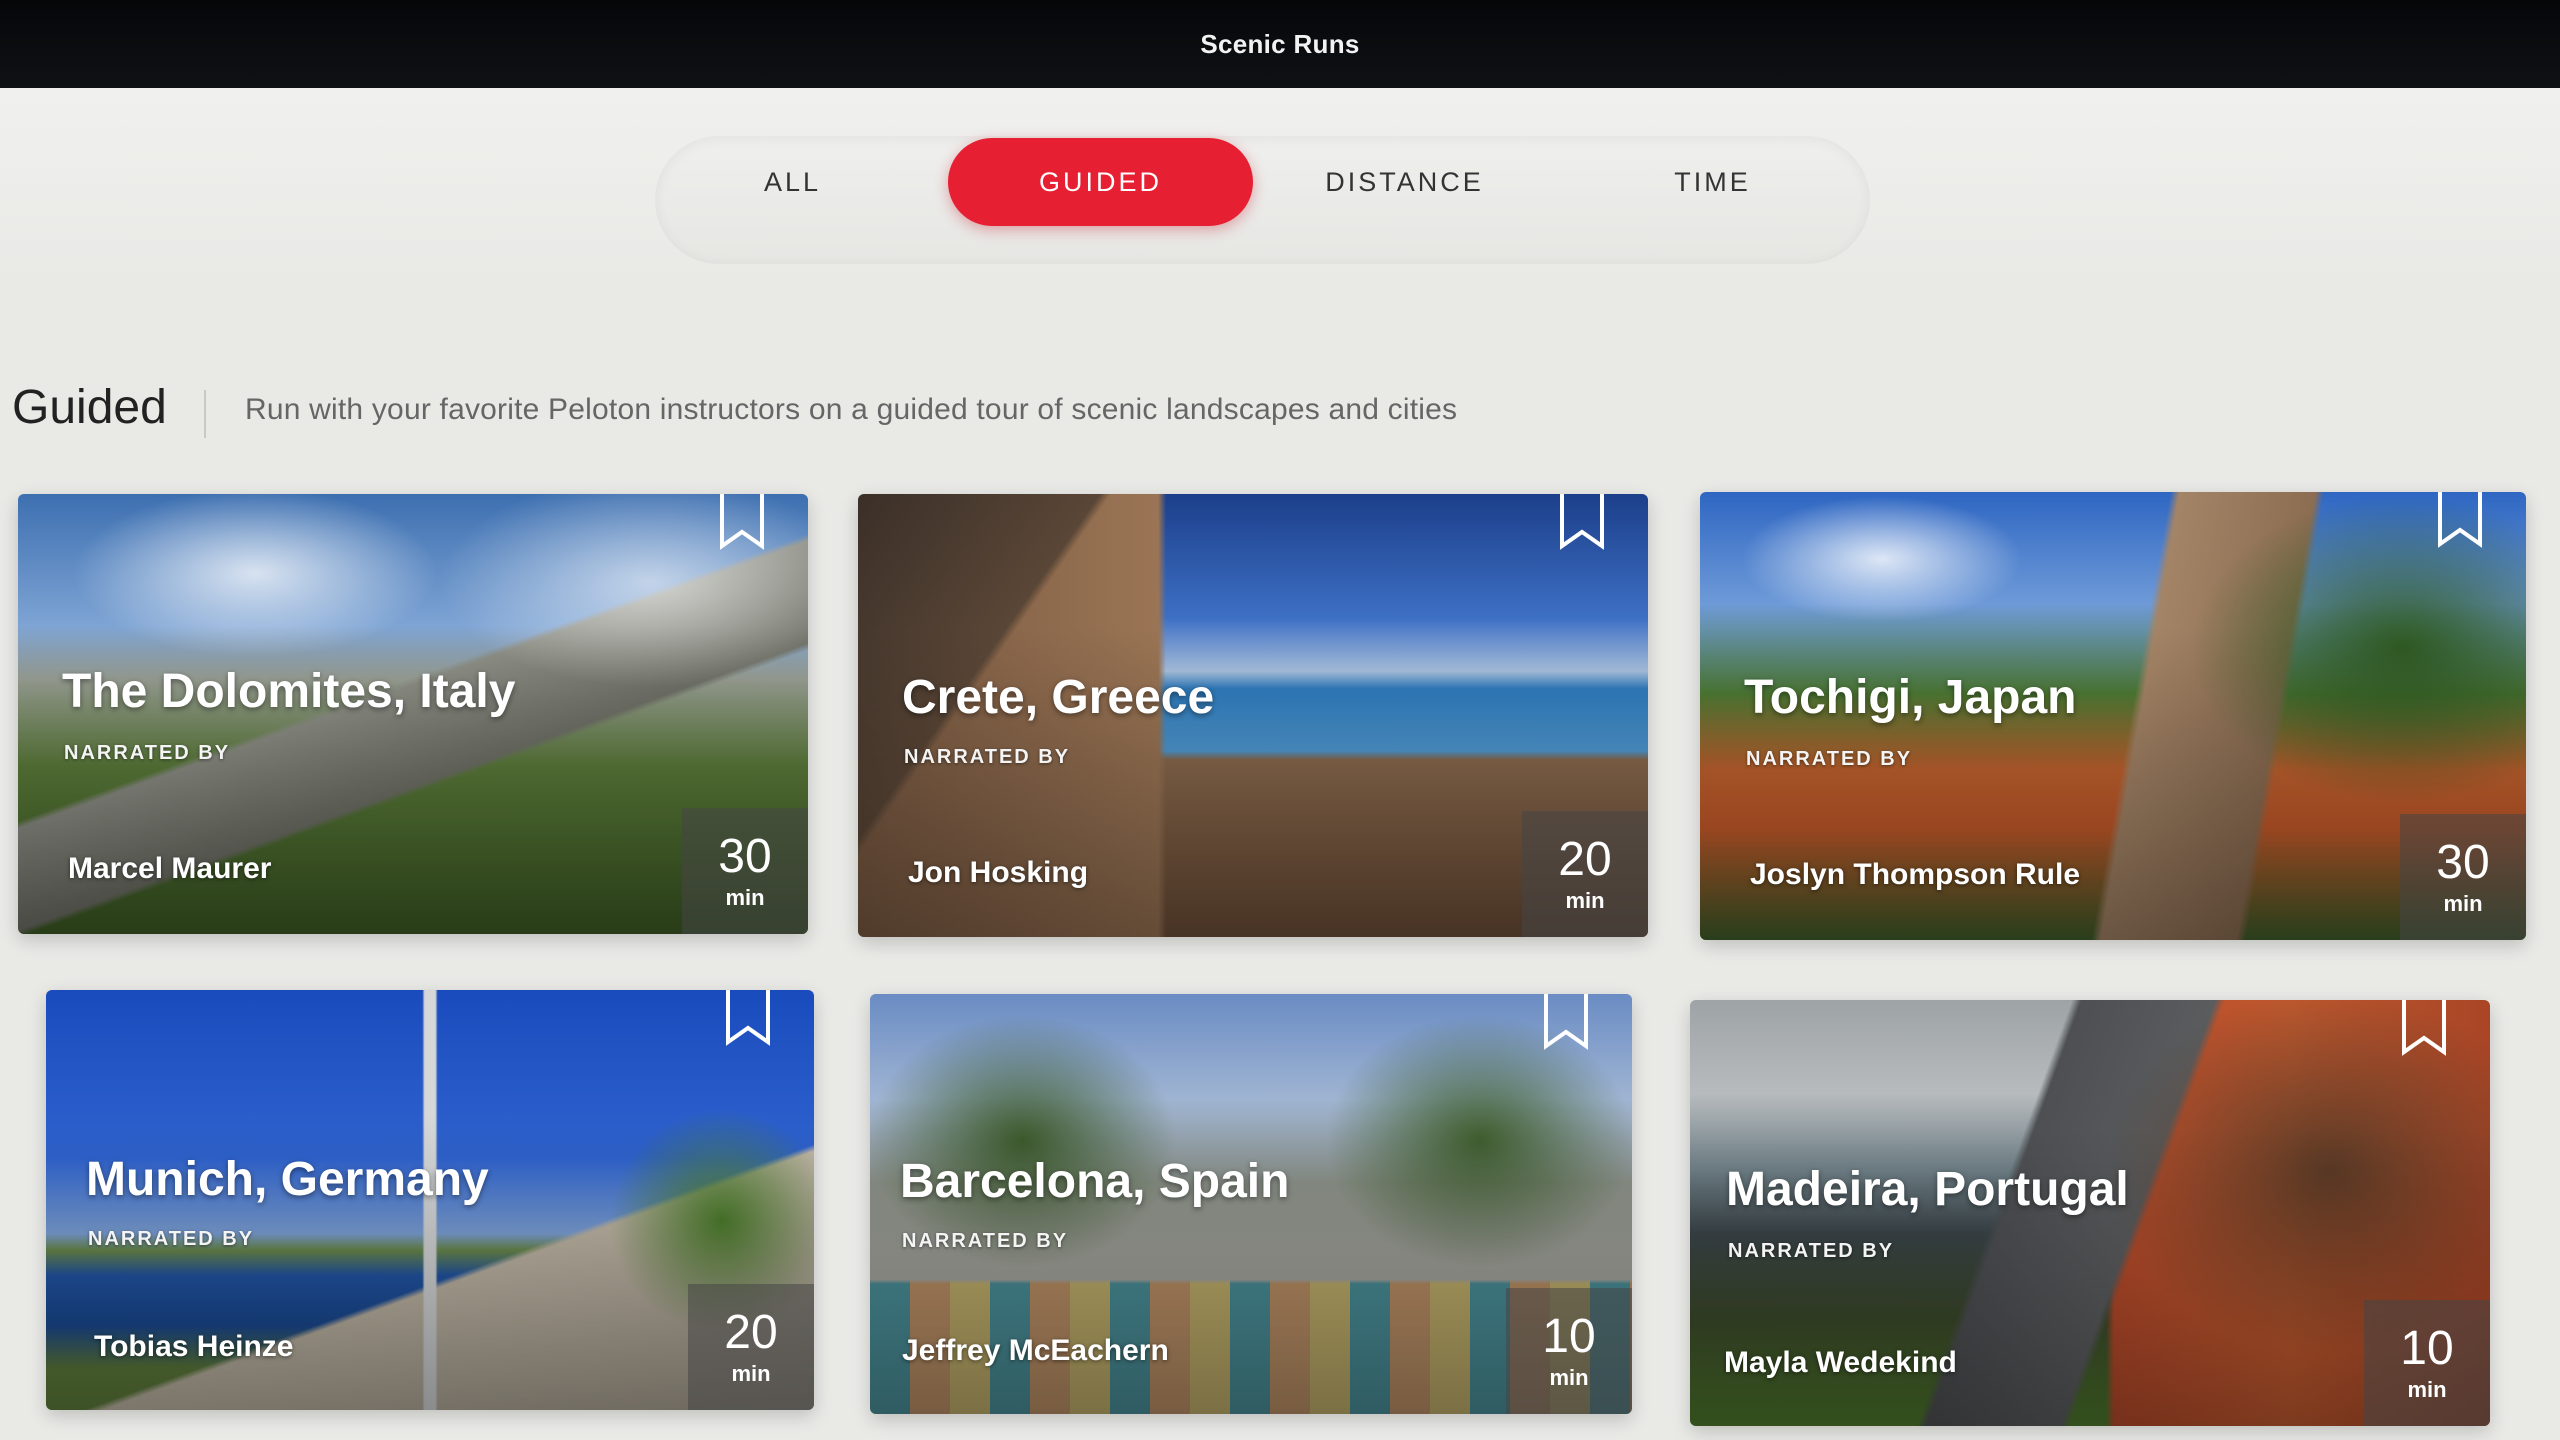 This screenshot has width=2560, height=1440. What do you see at coordinates (289, 691) in the screenshot?
I see `card-title: The Dolomites, Italy` at bounding box center [289, 691].